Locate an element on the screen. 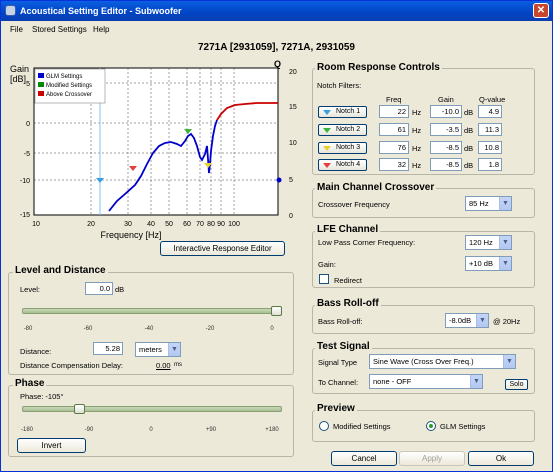 The height and width of the screenshot is (472, 553). notch-3-button: Notch 3 is located at coordinates (342, 148).